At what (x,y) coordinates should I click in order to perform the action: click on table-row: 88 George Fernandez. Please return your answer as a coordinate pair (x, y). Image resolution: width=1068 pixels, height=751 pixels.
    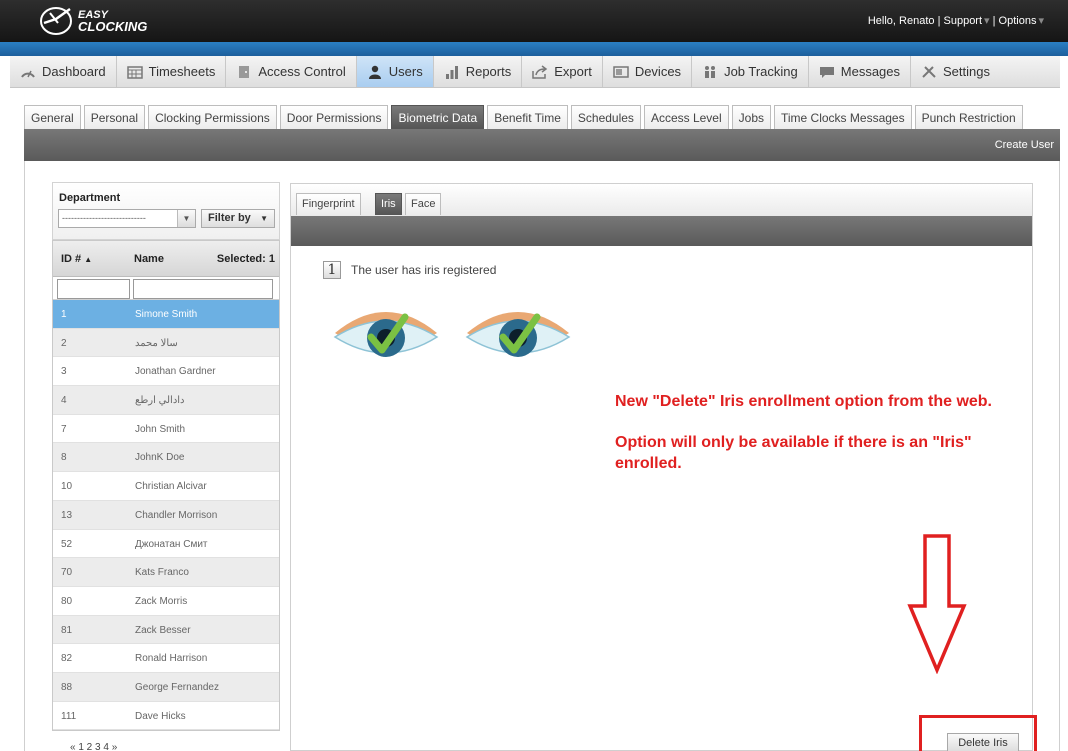
    Looking at the image, I should click on (166, 687).